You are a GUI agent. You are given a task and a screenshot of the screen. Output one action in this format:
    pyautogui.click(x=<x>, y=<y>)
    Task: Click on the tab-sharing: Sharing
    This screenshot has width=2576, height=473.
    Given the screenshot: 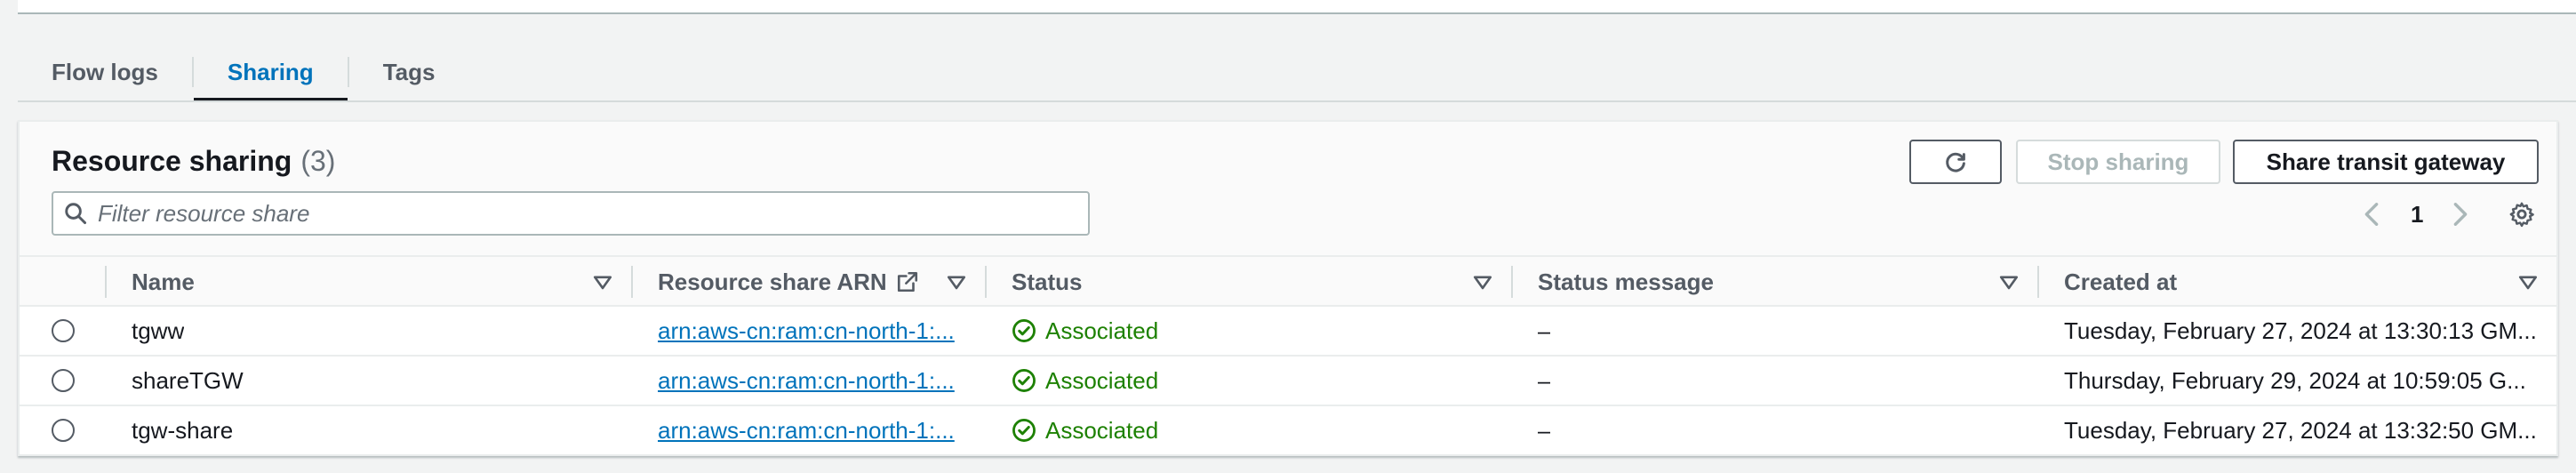 What is the action you would take?
    pyautogui.click(x=270, y=72)
    